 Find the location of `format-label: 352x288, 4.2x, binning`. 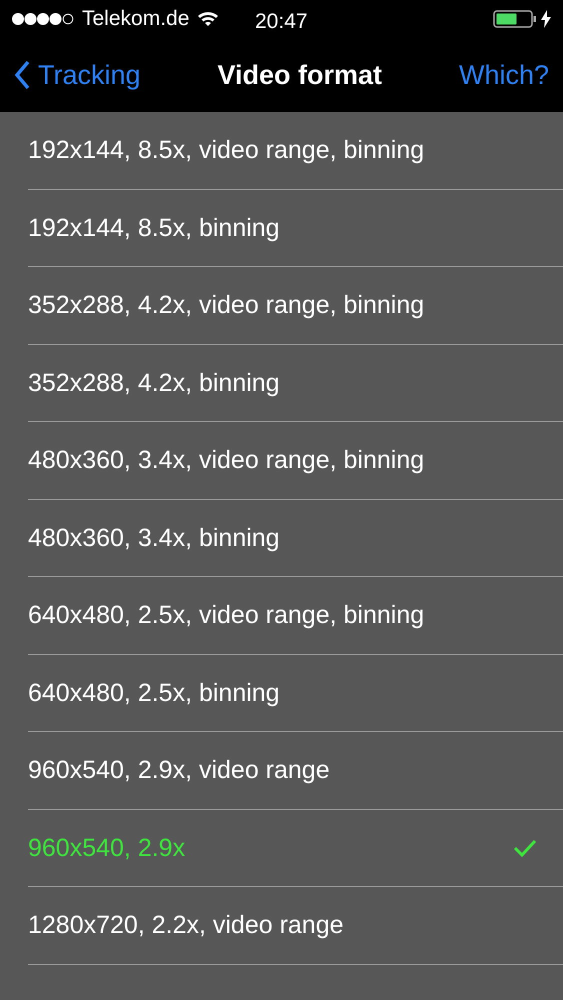

format-label: 352x288, 4.2x, binning is located at coordinates (154, 383).